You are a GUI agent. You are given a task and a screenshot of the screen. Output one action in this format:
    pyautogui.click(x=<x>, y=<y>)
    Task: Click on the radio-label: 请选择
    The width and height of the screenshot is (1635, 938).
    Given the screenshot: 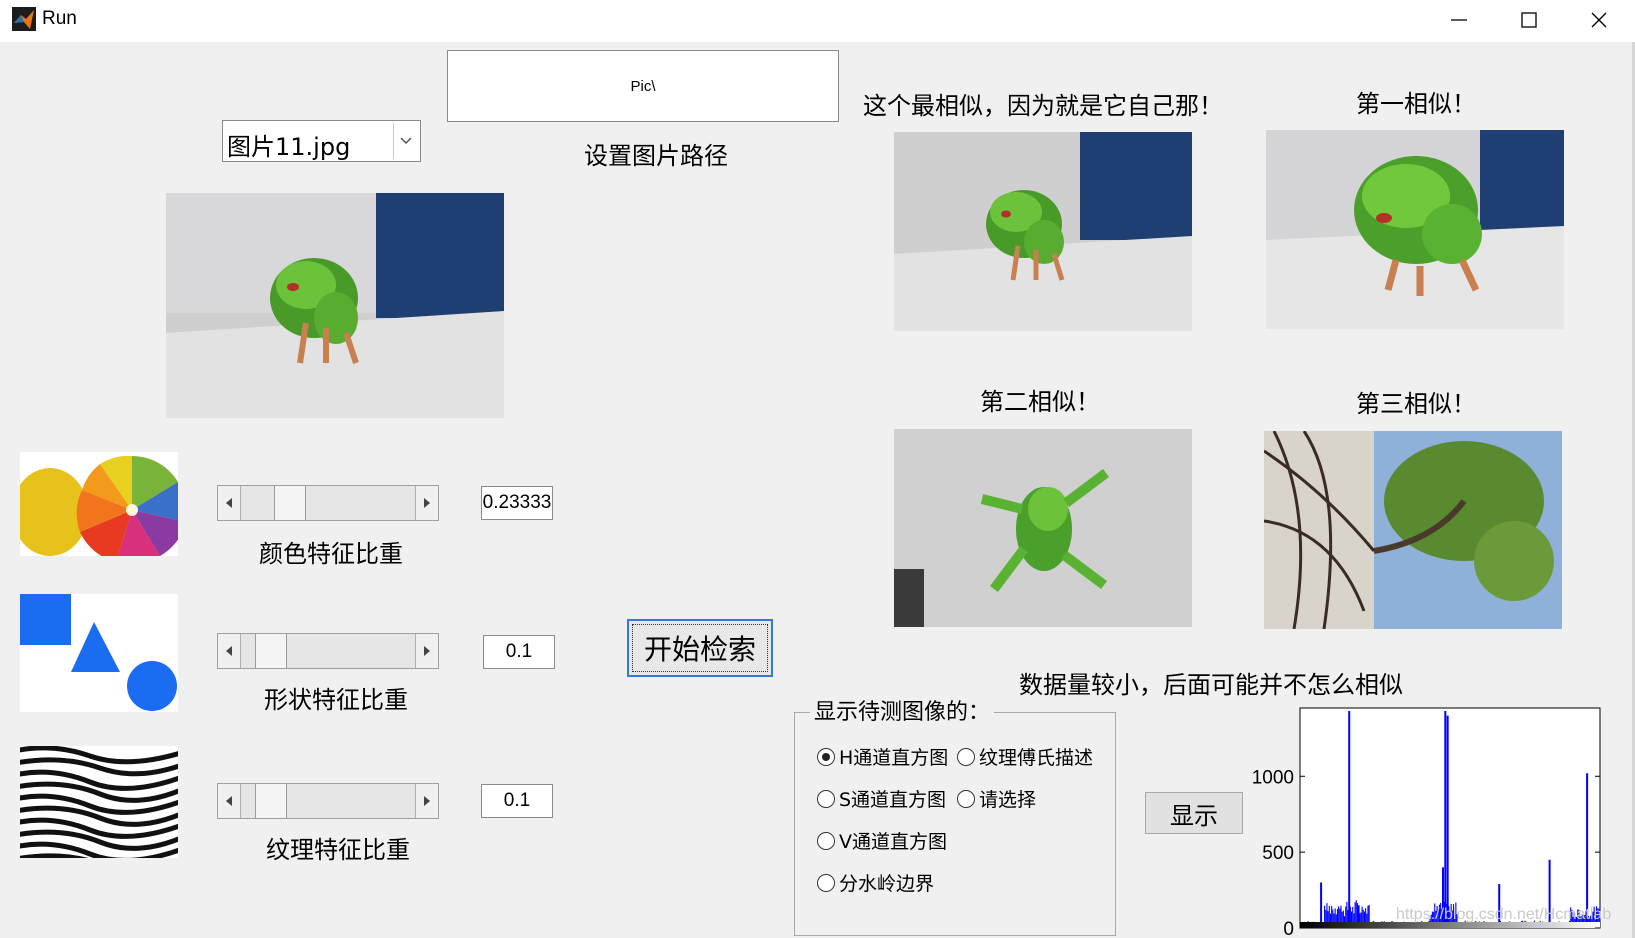 What is the action you would take?
    pyautogui.click(x=1008, y=800)
    